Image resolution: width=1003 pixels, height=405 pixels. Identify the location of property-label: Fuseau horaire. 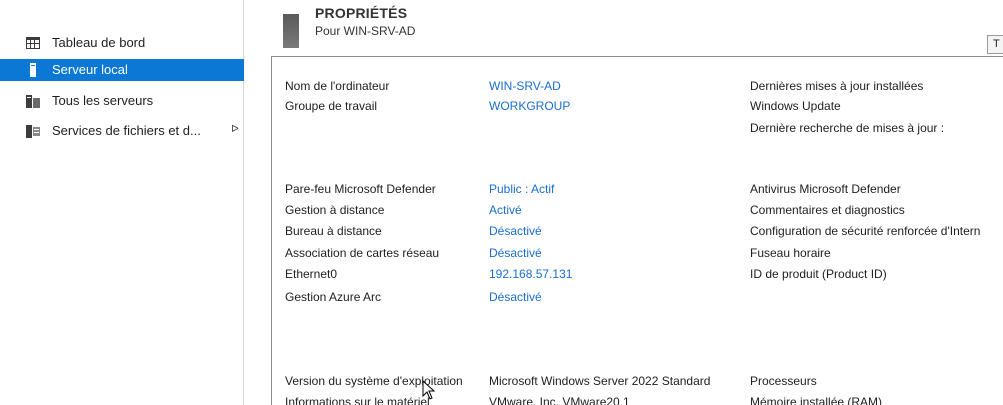
(790, 253).